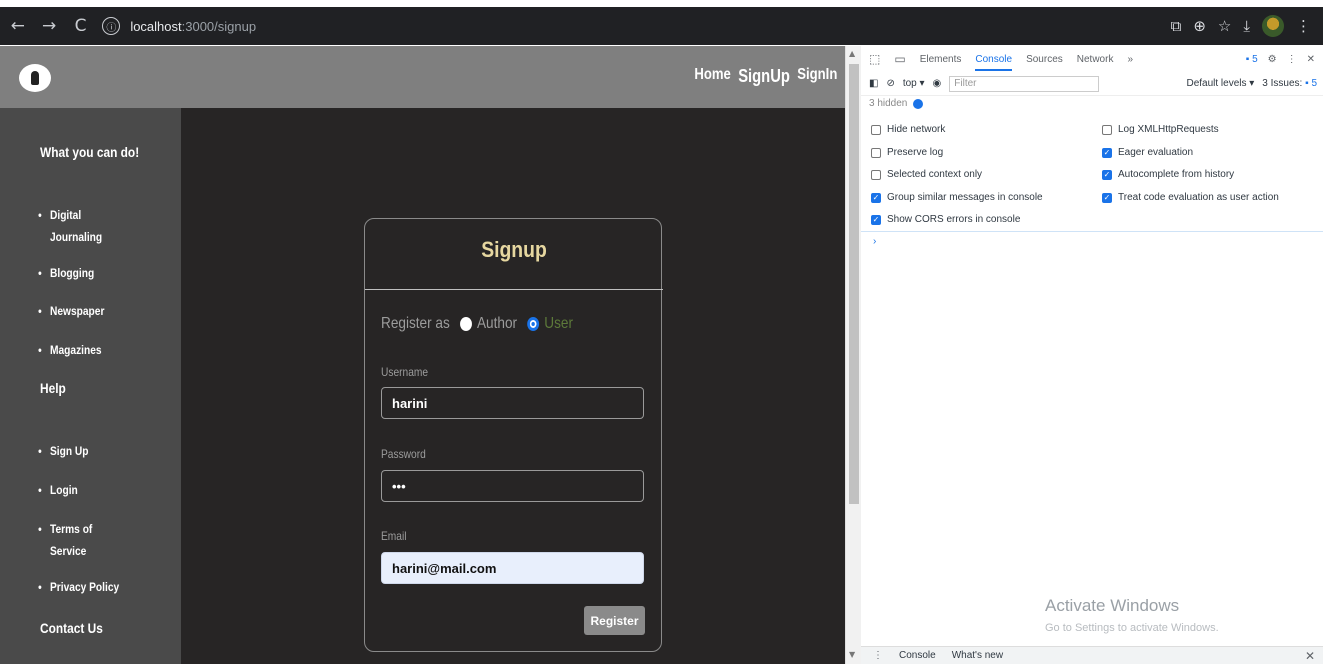 The width and height of the screenshot is (1323, 664). What do you see at coordinates (918, 103) in the screenshot?
I see `console-settings-gear-icon` at bounding box center [918, 103].